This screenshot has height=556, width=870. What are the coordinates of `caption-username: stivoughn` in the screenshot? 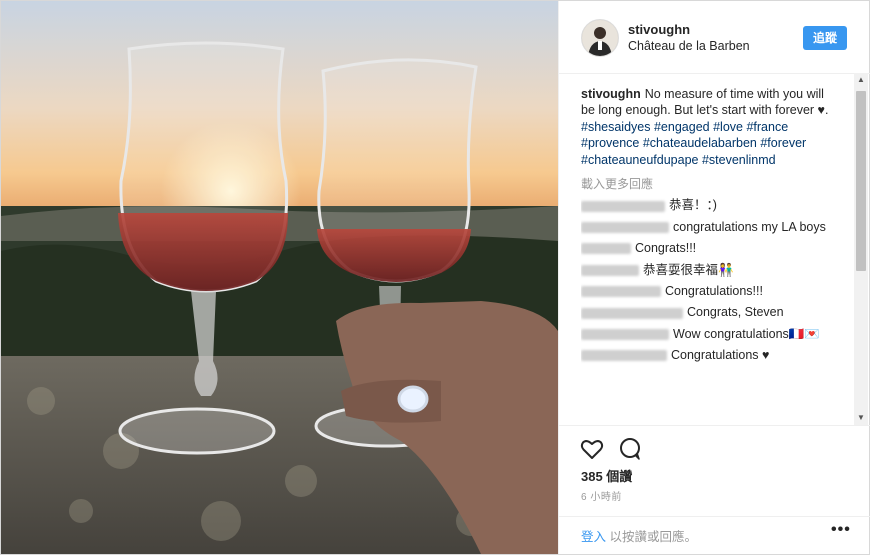 It's located at (611, 94).